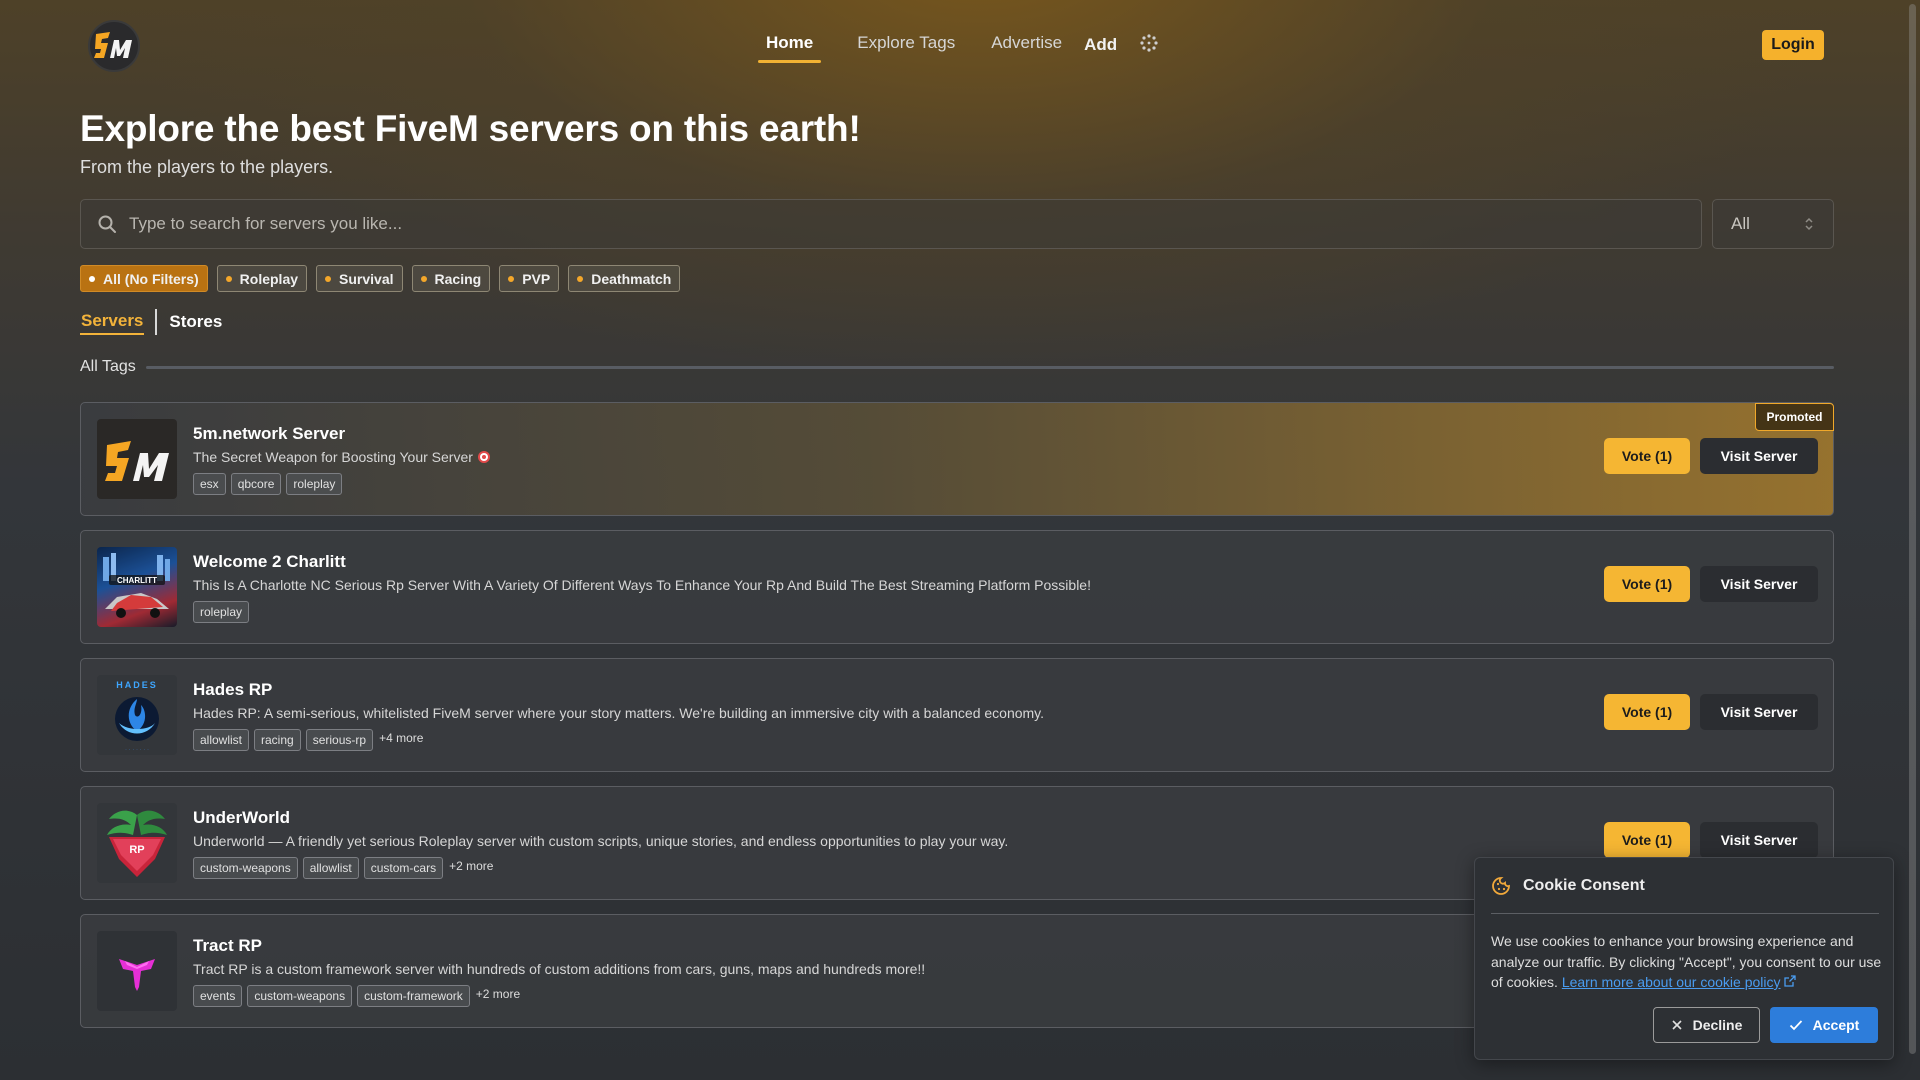 The width and height of the screenshot is (1920, 1080). I want to click on server-name: Welcome 2 Charlitt, so click(269, 562).